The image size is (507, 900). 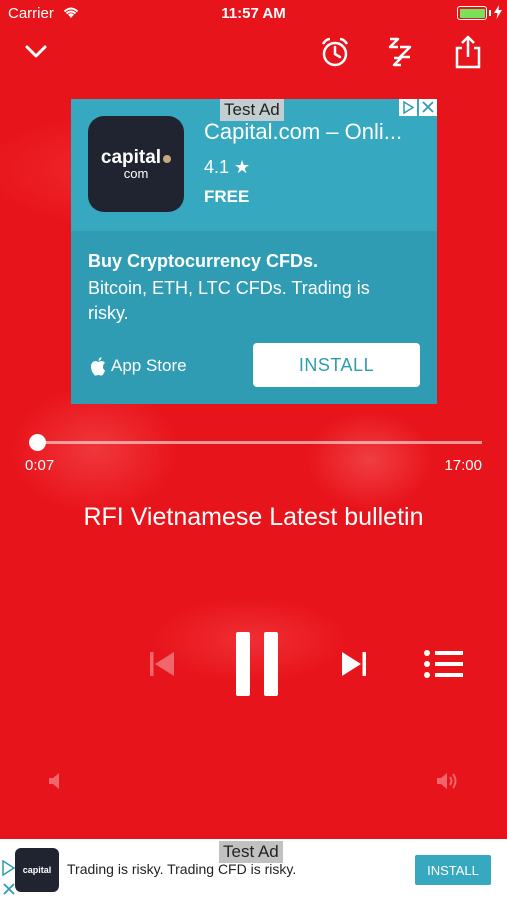 I want to click on ad-rating: 4.1 ★, so click(x=227, y=167).